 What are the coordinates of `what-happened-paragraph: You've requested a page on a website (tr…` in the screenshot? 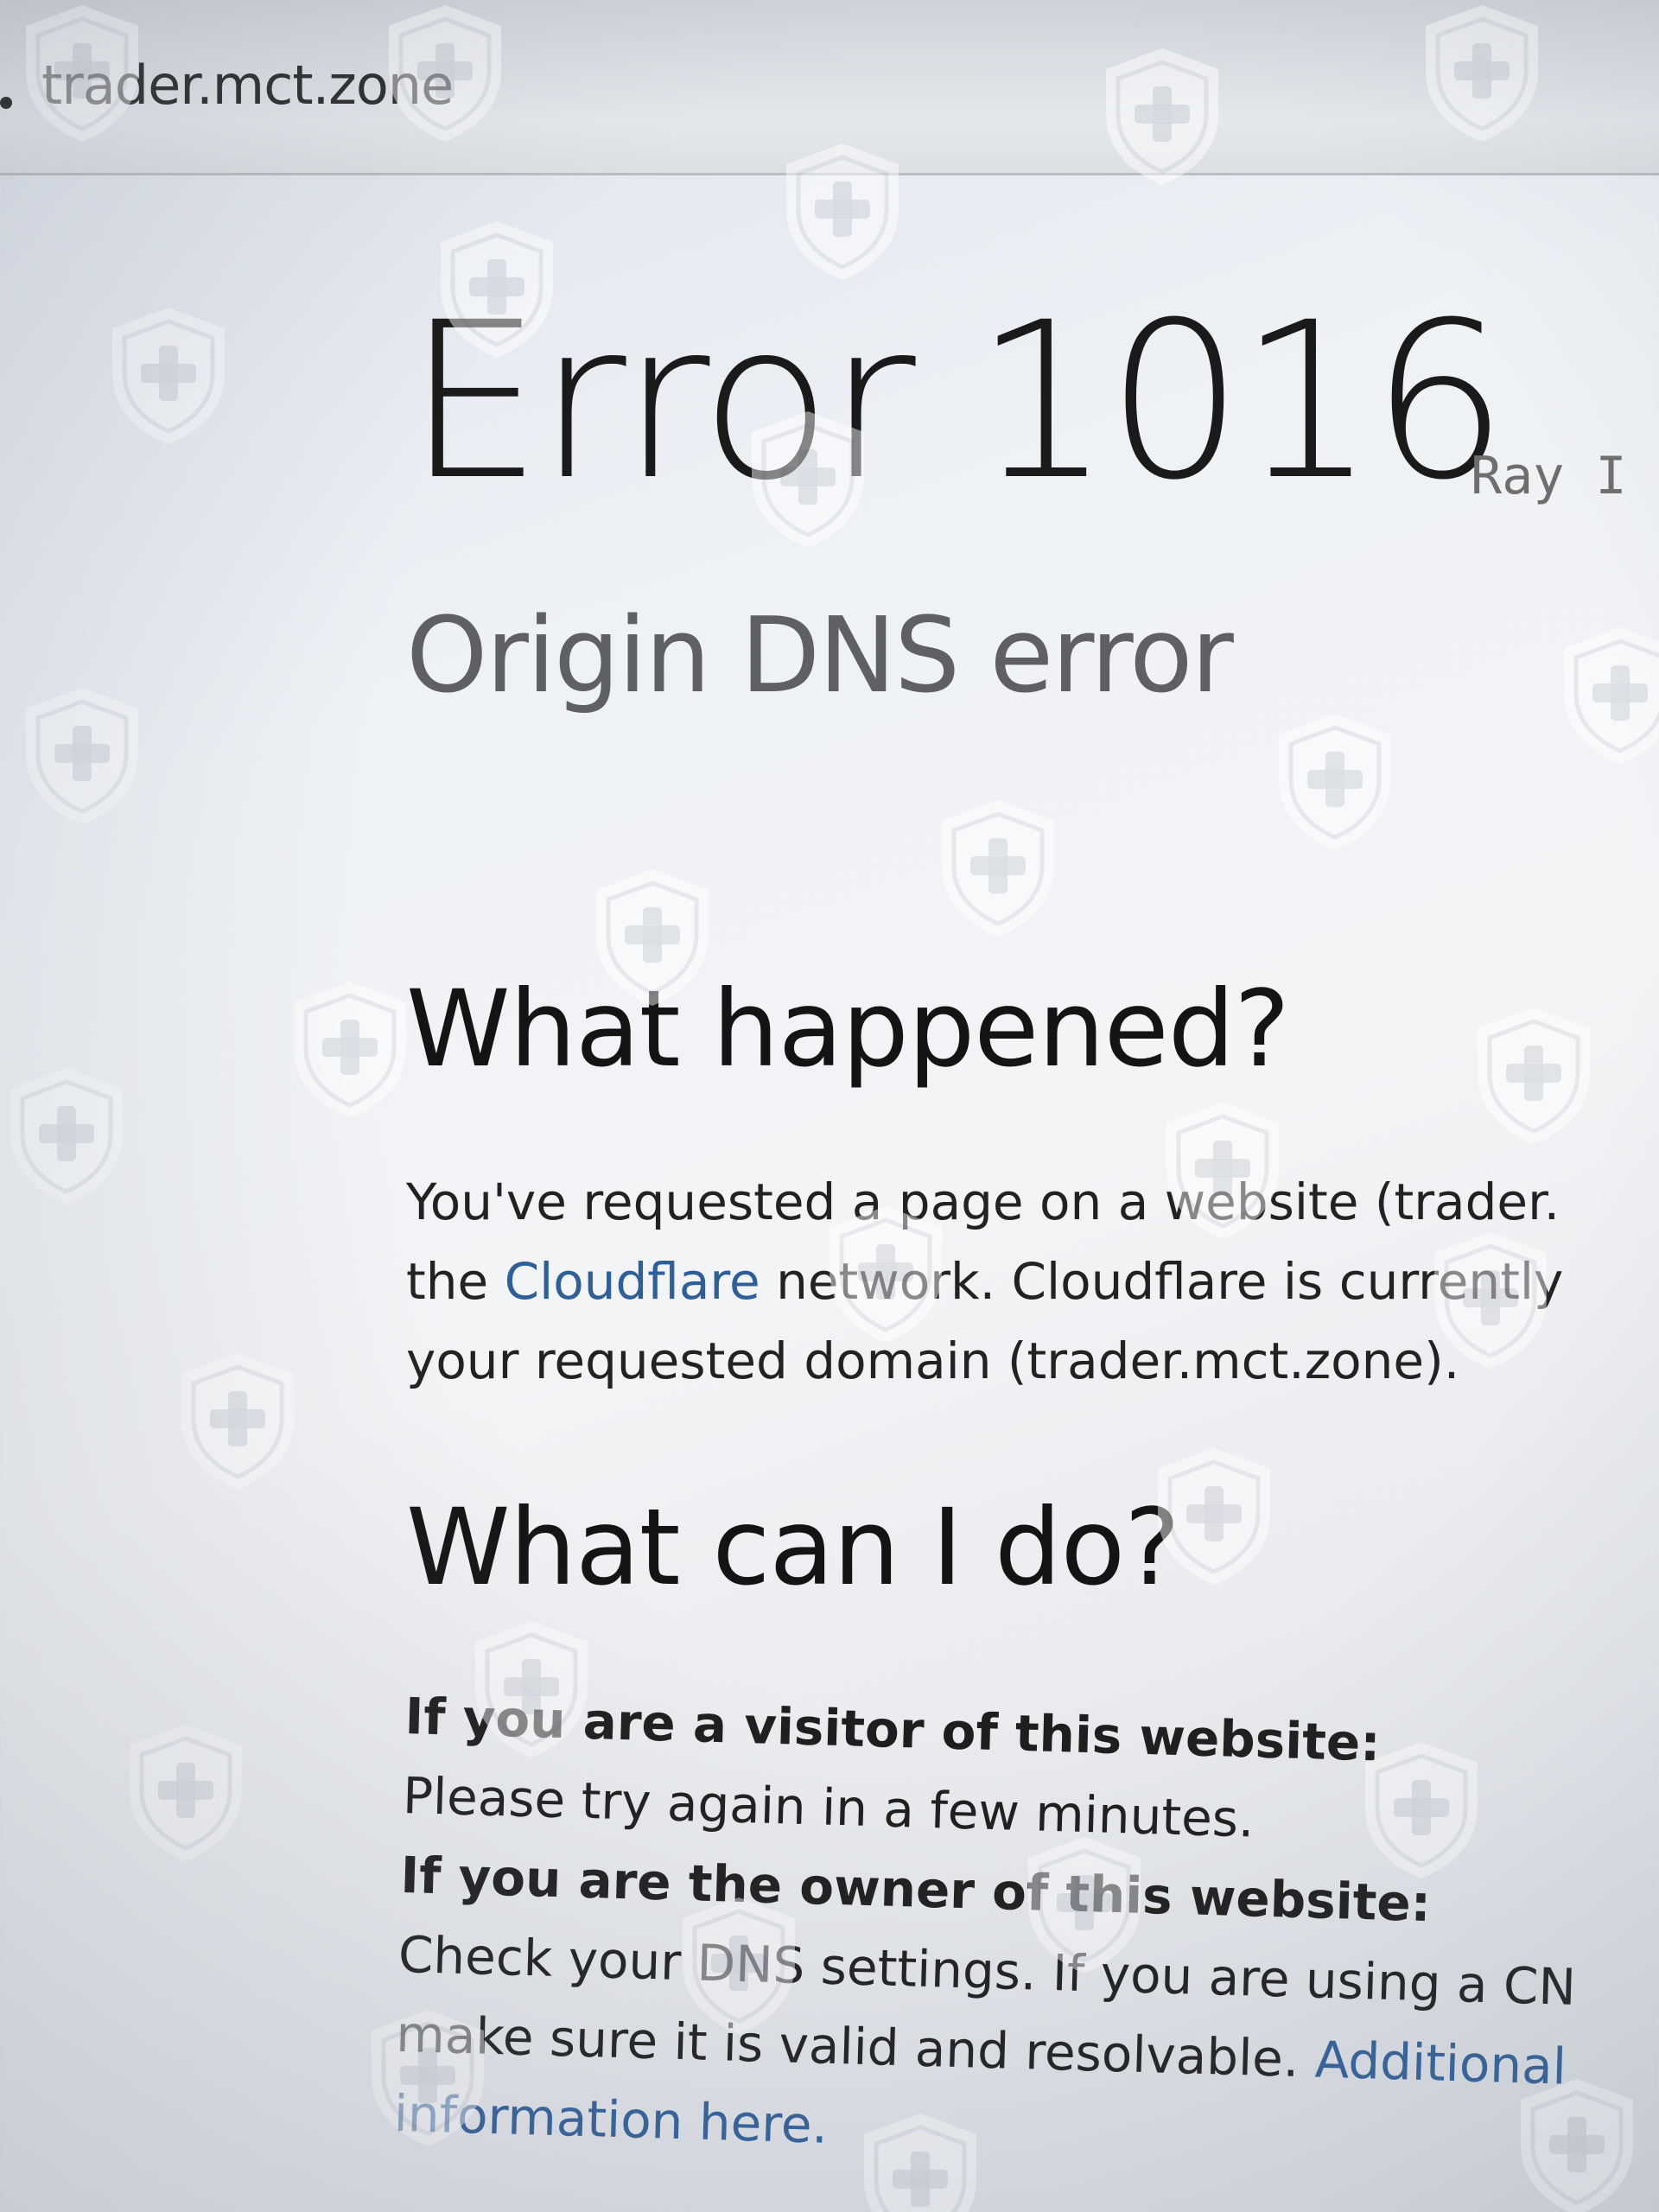 It's located at (984, 1281).